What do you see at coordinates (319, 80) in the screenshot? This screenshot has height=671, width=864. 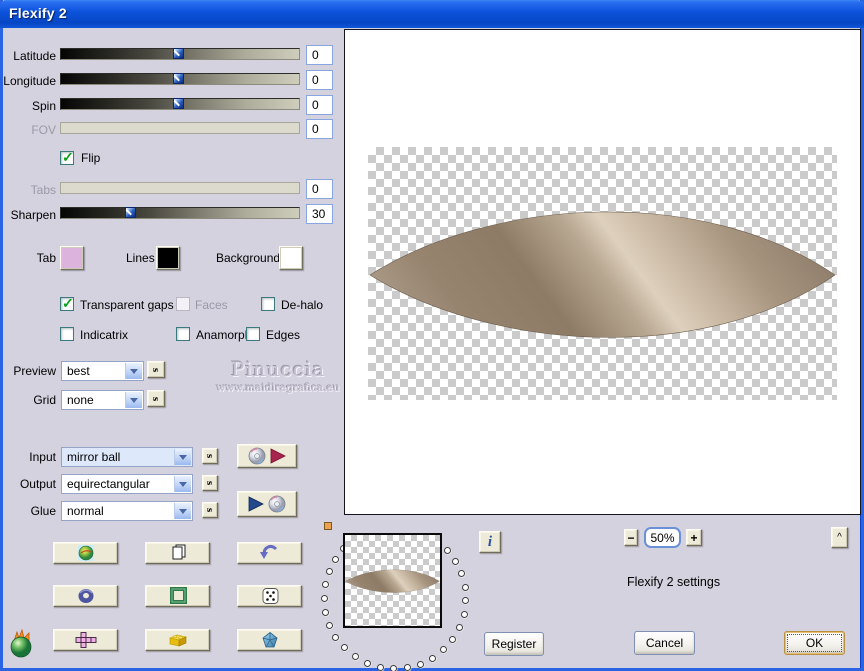 I see `longitude-value: 0` at bounding box center [319, 80].